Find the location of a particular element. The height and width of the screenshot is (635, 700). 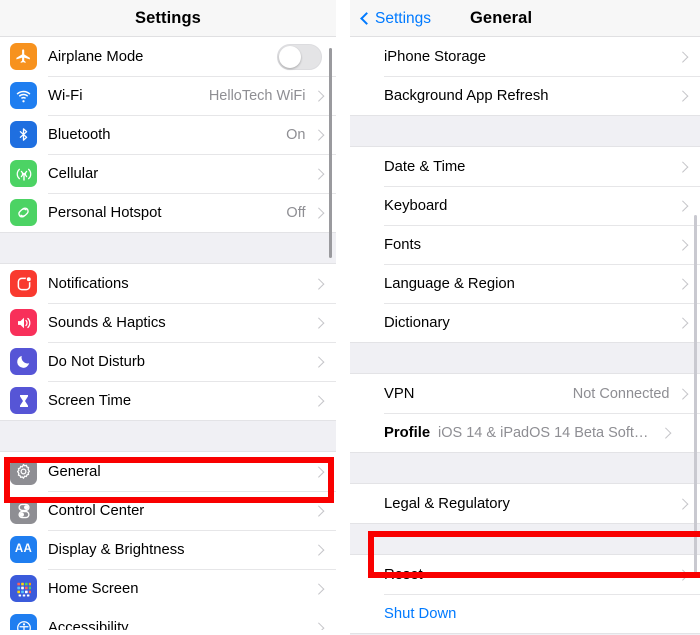

list-item-label: Dictionary is located at coordinates (417, 322).